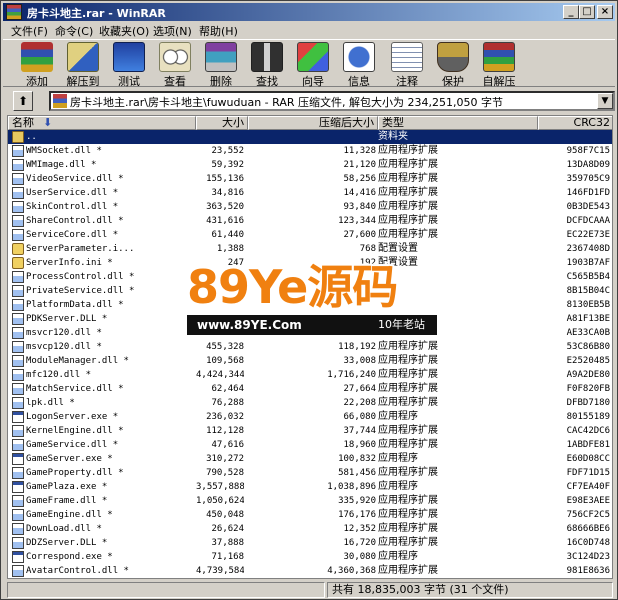 This screenshot has width=618, height=600. What do you see at coordinates (359, 557) in the screenshot?
I see `file-packed-size: 30,080` at bounding box center [359, 557].